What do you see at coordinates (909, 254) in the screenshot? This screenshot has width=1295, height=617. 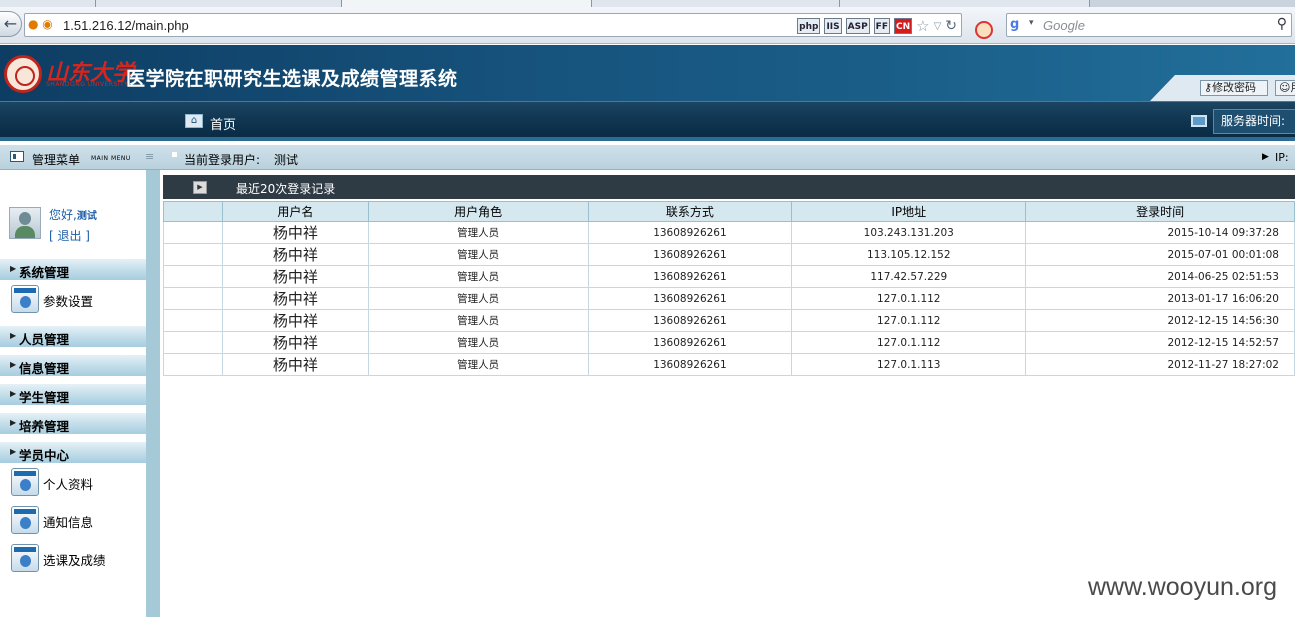 I see `ip-cell: 113.105.12.152` at bounding box center [909, 254].